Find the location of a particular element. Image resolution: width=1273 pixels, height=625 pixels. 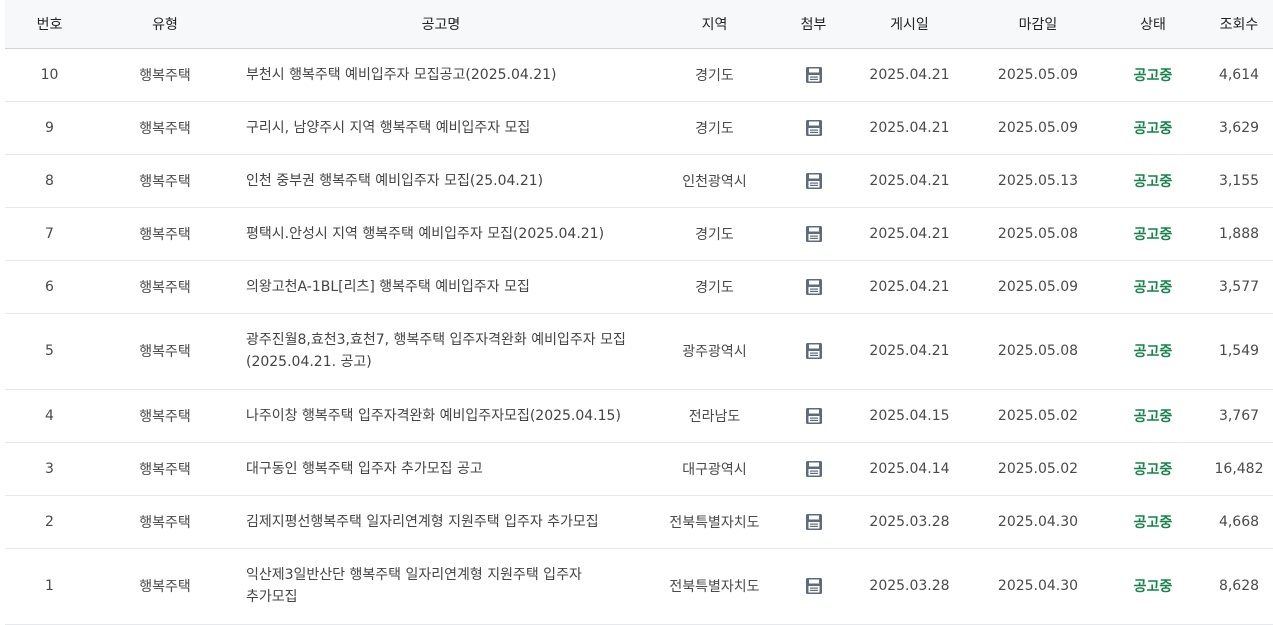

row-region: 경기도 is located at coordinates (714, 128).